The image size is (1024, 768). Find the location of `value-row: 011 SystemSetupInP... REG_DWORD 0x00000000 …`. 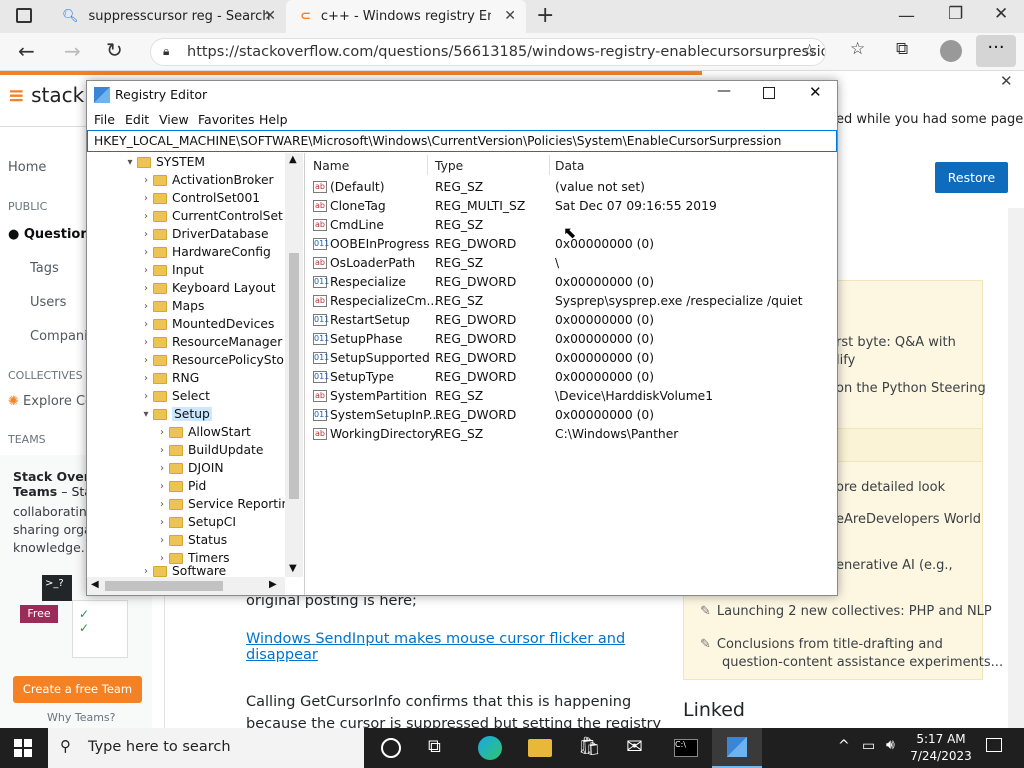

value-row: 011 SystemSetupInP... REG_DWORD 0x00000000 … is located at coordinates (572, 415).